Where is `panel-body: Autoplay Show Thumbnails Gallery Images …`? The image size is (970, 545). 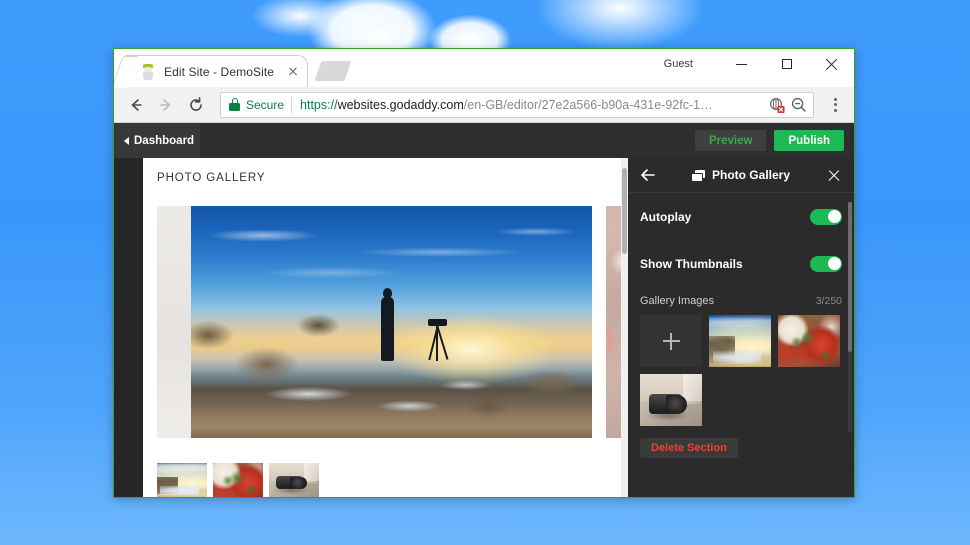 panel-body: Autoplay Show Thumbnails Gallery Images … is located at coordinates (741, 345).